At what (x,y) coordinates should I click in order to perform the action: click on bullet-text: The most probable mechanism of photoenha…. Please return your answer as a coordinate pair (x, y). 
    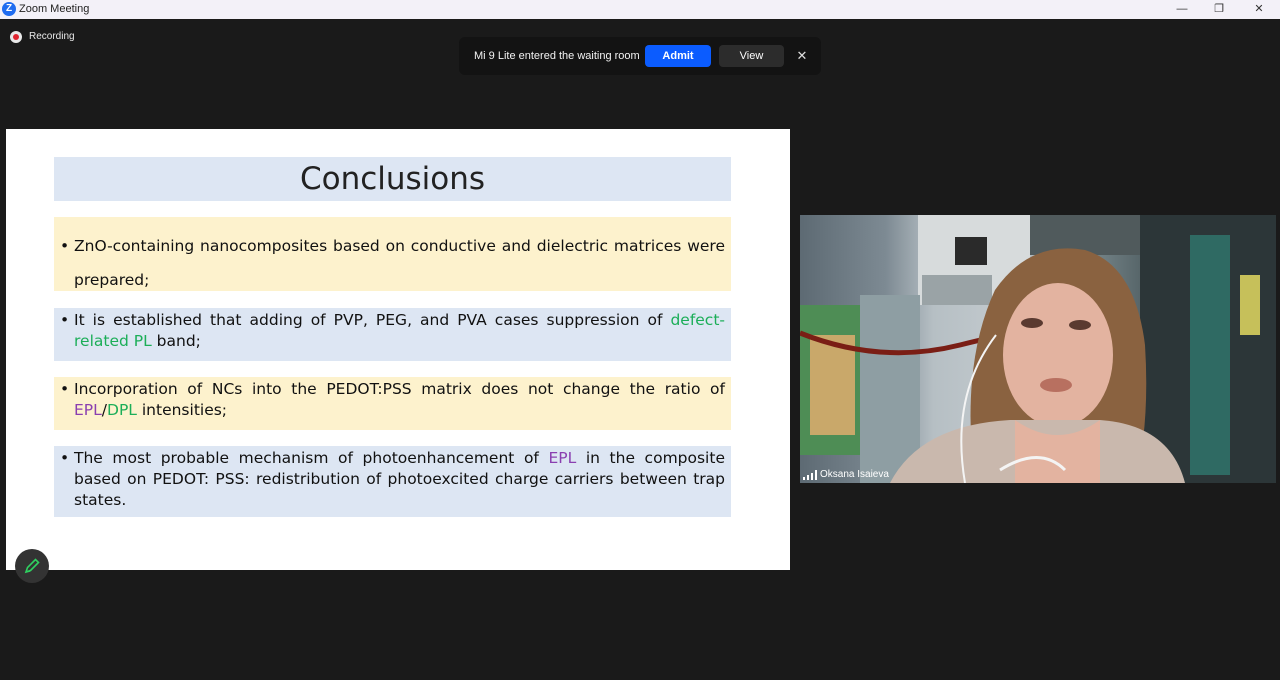
    Looking at the image, I should click on (311, 458).